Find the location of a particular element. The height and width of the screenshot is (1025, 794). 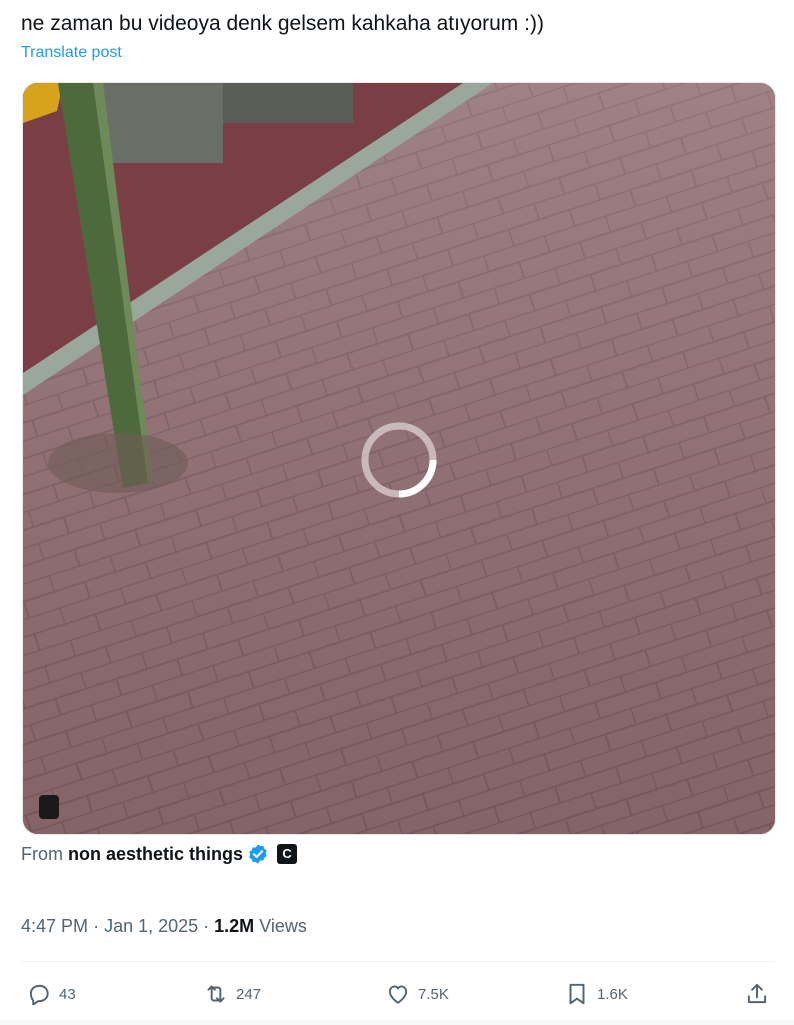

views-count: 1.2M is located at coordinates (234, 926).